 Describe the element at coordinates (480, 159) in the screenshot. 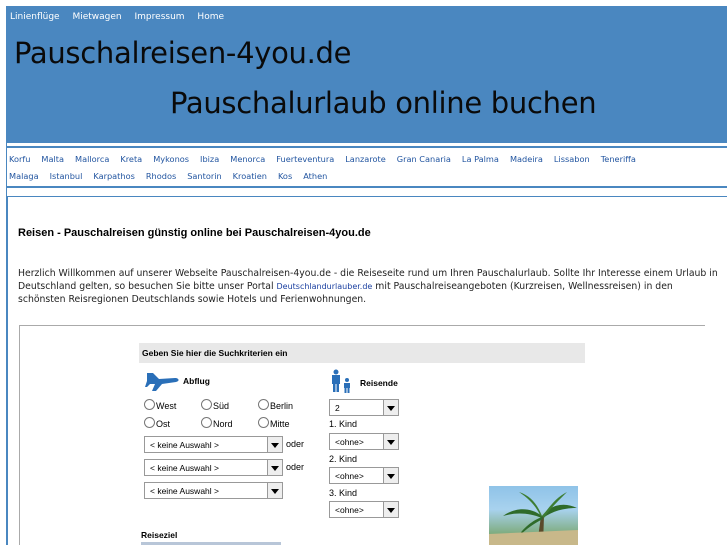

I see `destination-link: La Palma` at that location.